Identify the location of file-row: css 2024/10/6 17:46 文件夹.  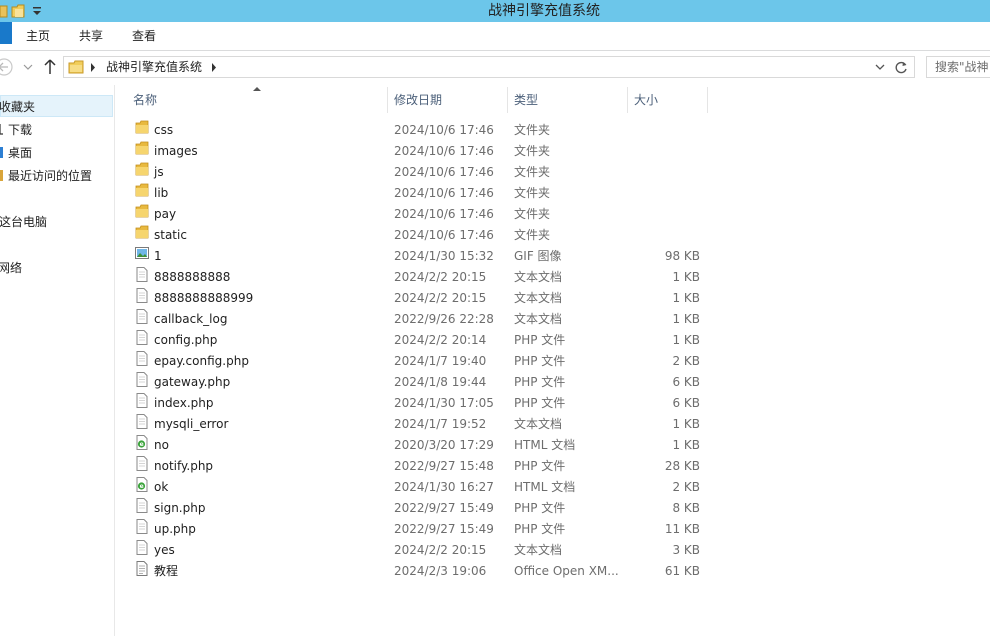
(419, 130).